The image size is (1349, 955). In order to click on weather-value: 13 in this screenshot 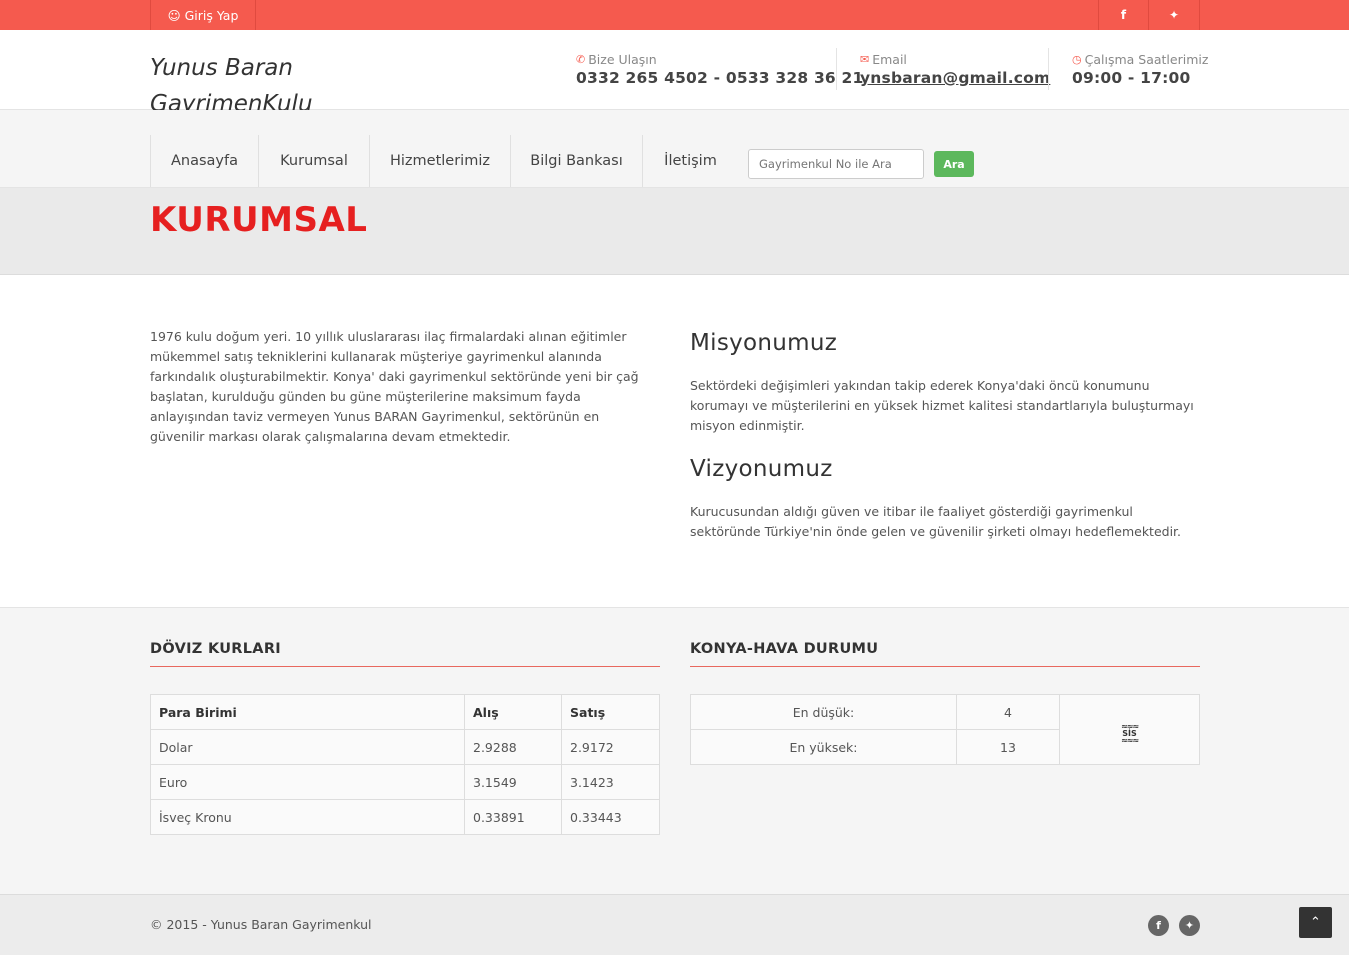, I will do `click(1008, 747)`.